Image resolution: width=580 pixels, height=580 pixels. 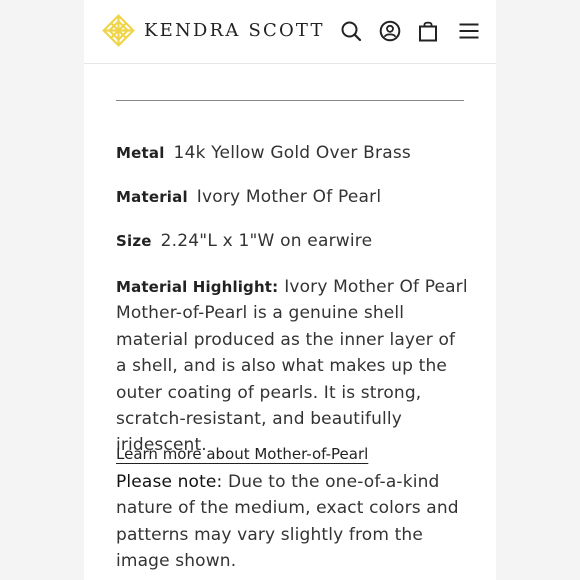 I want to click on spec-label: Size, so click(x=134, y=241).